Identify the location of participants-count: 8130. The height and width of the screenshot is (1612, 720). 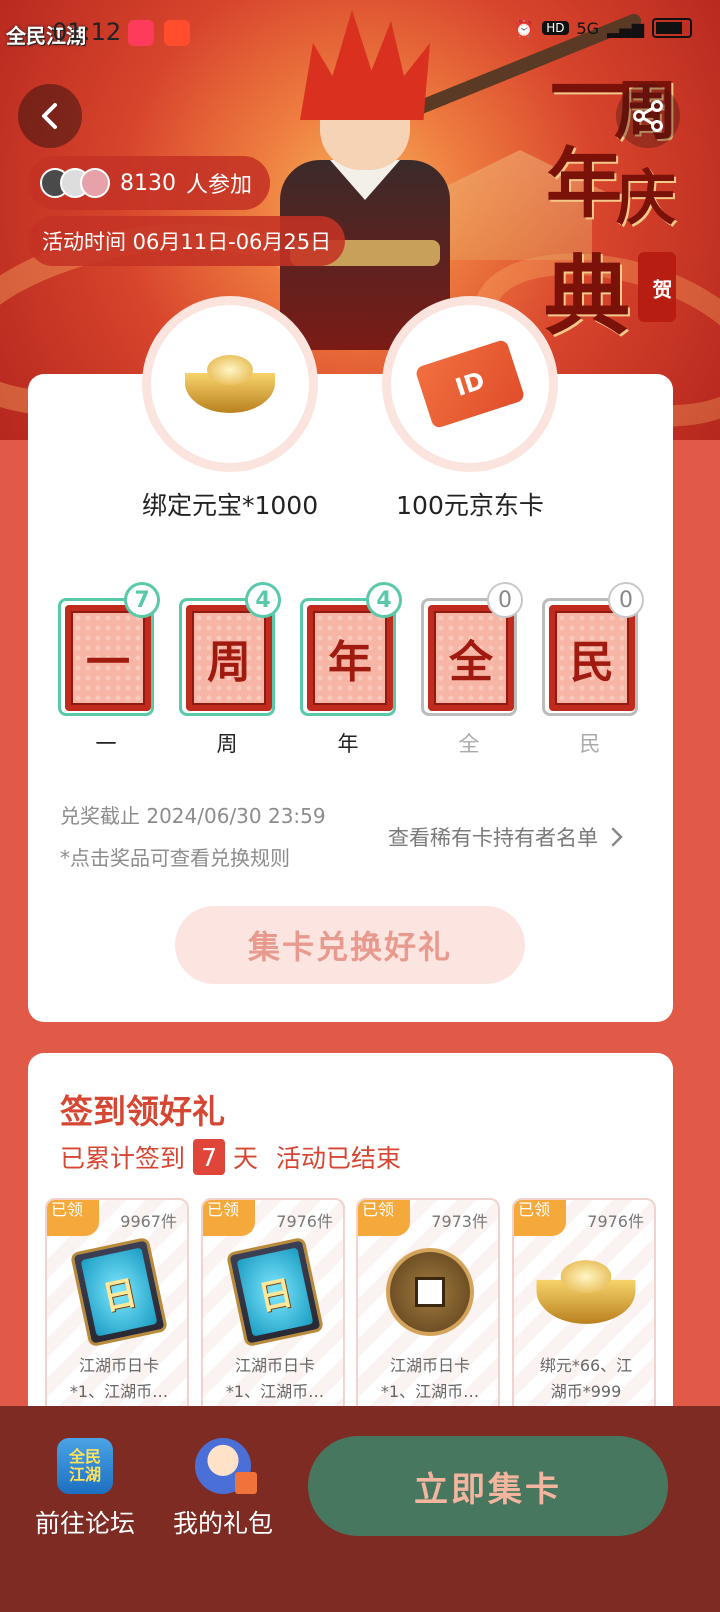
(148, 183).